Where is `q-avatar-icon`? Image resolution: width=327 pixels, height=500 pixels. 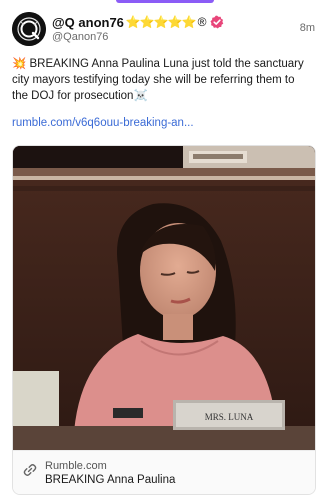
q-avatar-icon is located at coordinates (29, 29).